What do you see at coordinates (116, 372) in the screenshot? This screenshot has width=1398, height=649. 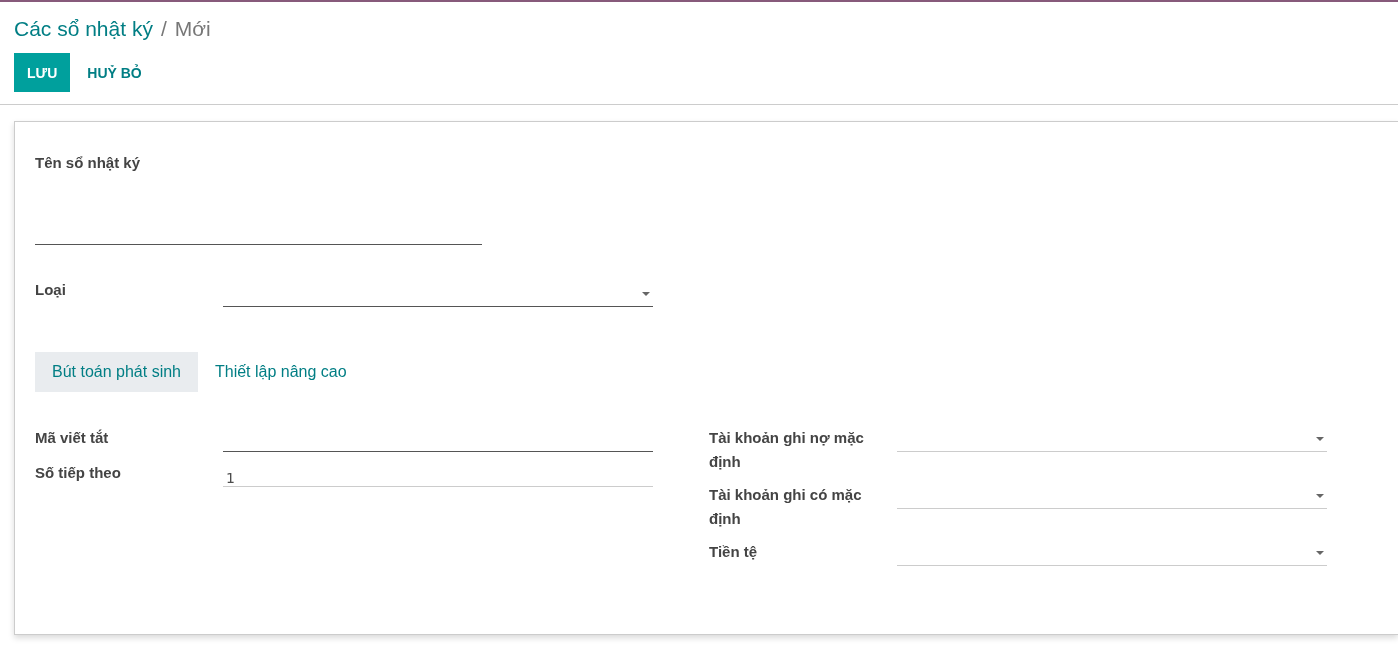 I see `tab: Bút toán phát sinh` at bounding box center [116, 372].